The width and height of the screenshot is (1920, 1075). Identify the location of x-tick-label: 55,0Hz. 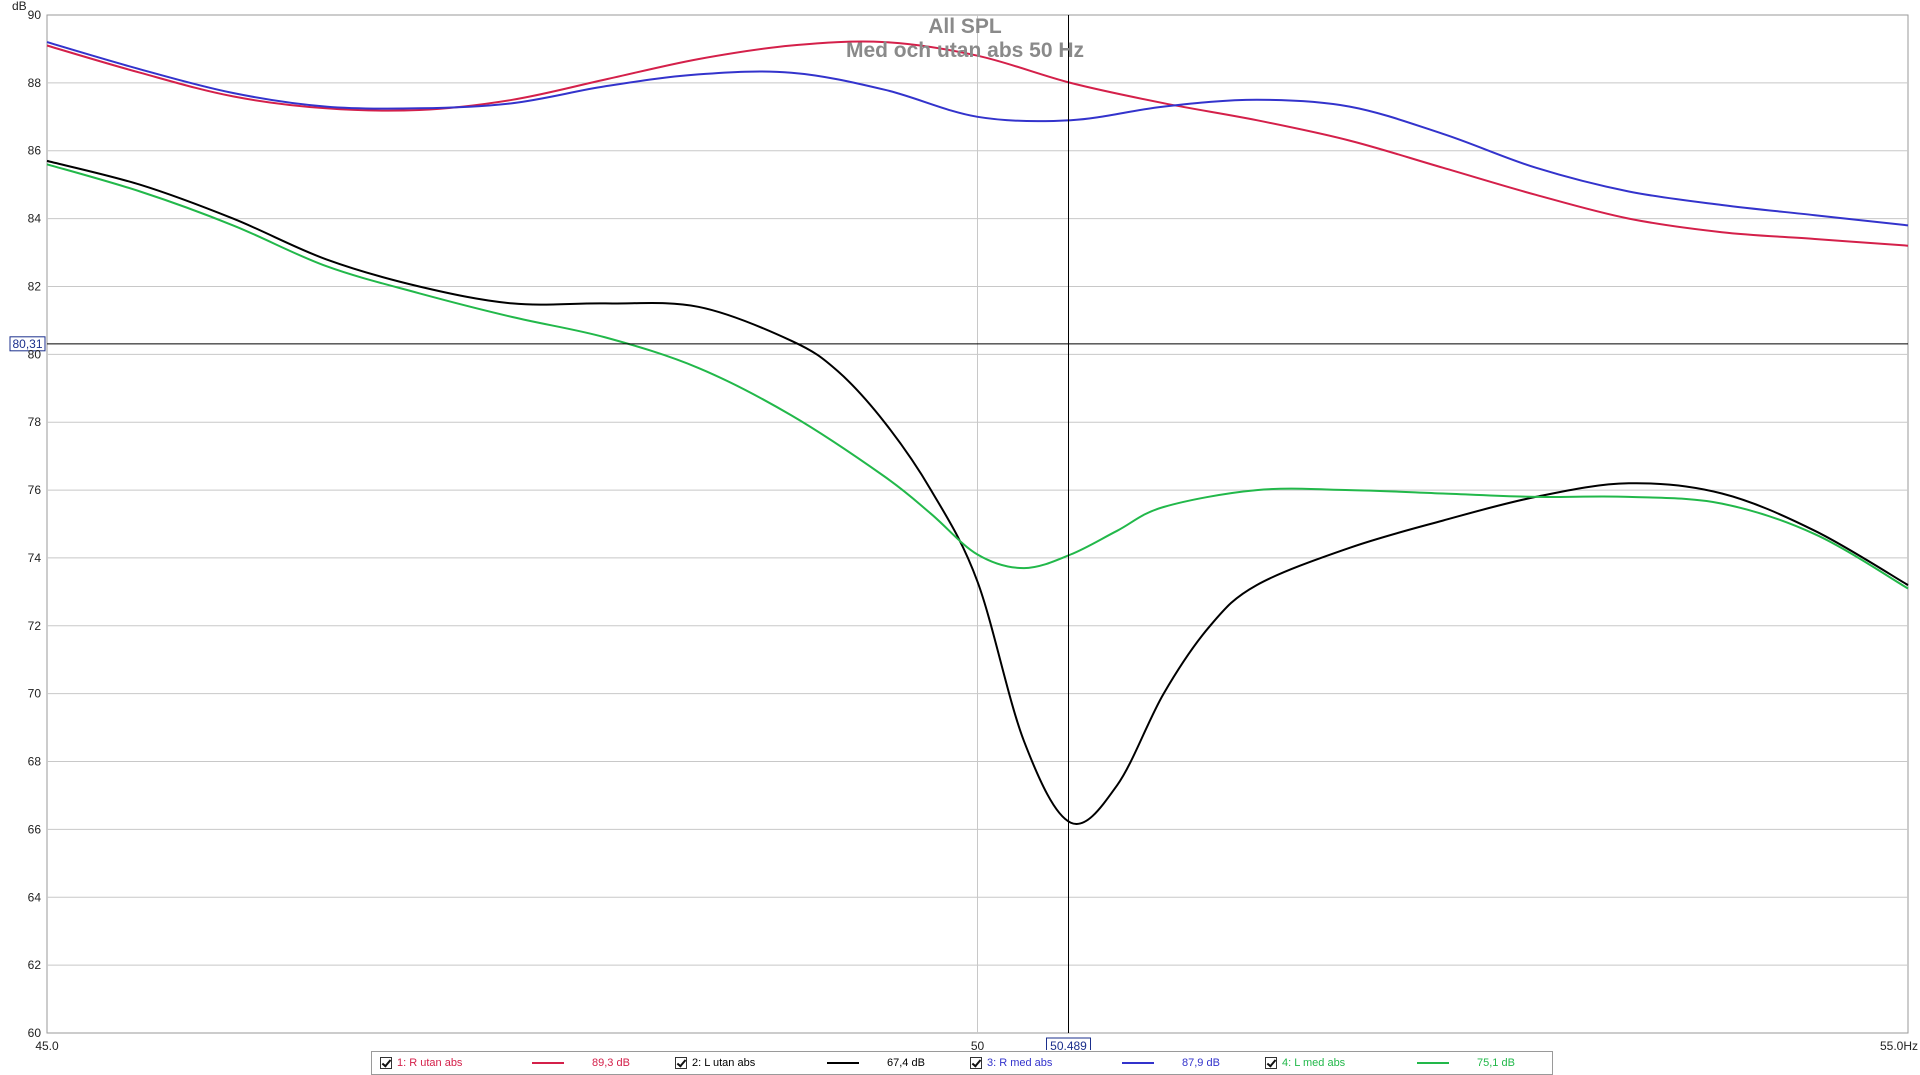
(1899, 1044).